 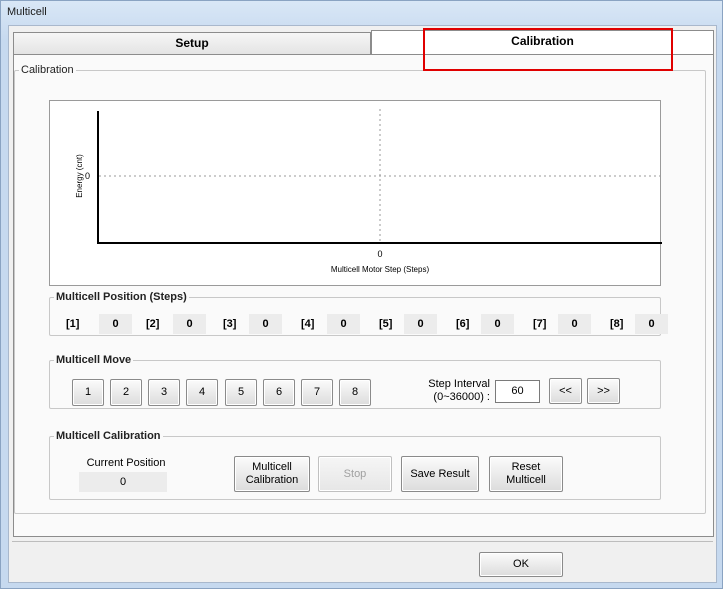 I want to click on position-label-3: [3], so click(x=230, y=324).